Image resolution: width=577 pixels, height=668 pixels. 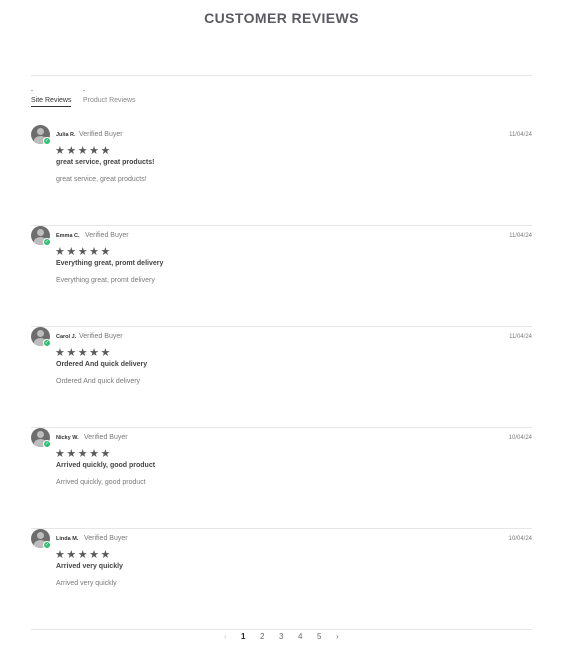 I want to click on review-body: Everything great, promt delivery, so click(x=105, y=280).